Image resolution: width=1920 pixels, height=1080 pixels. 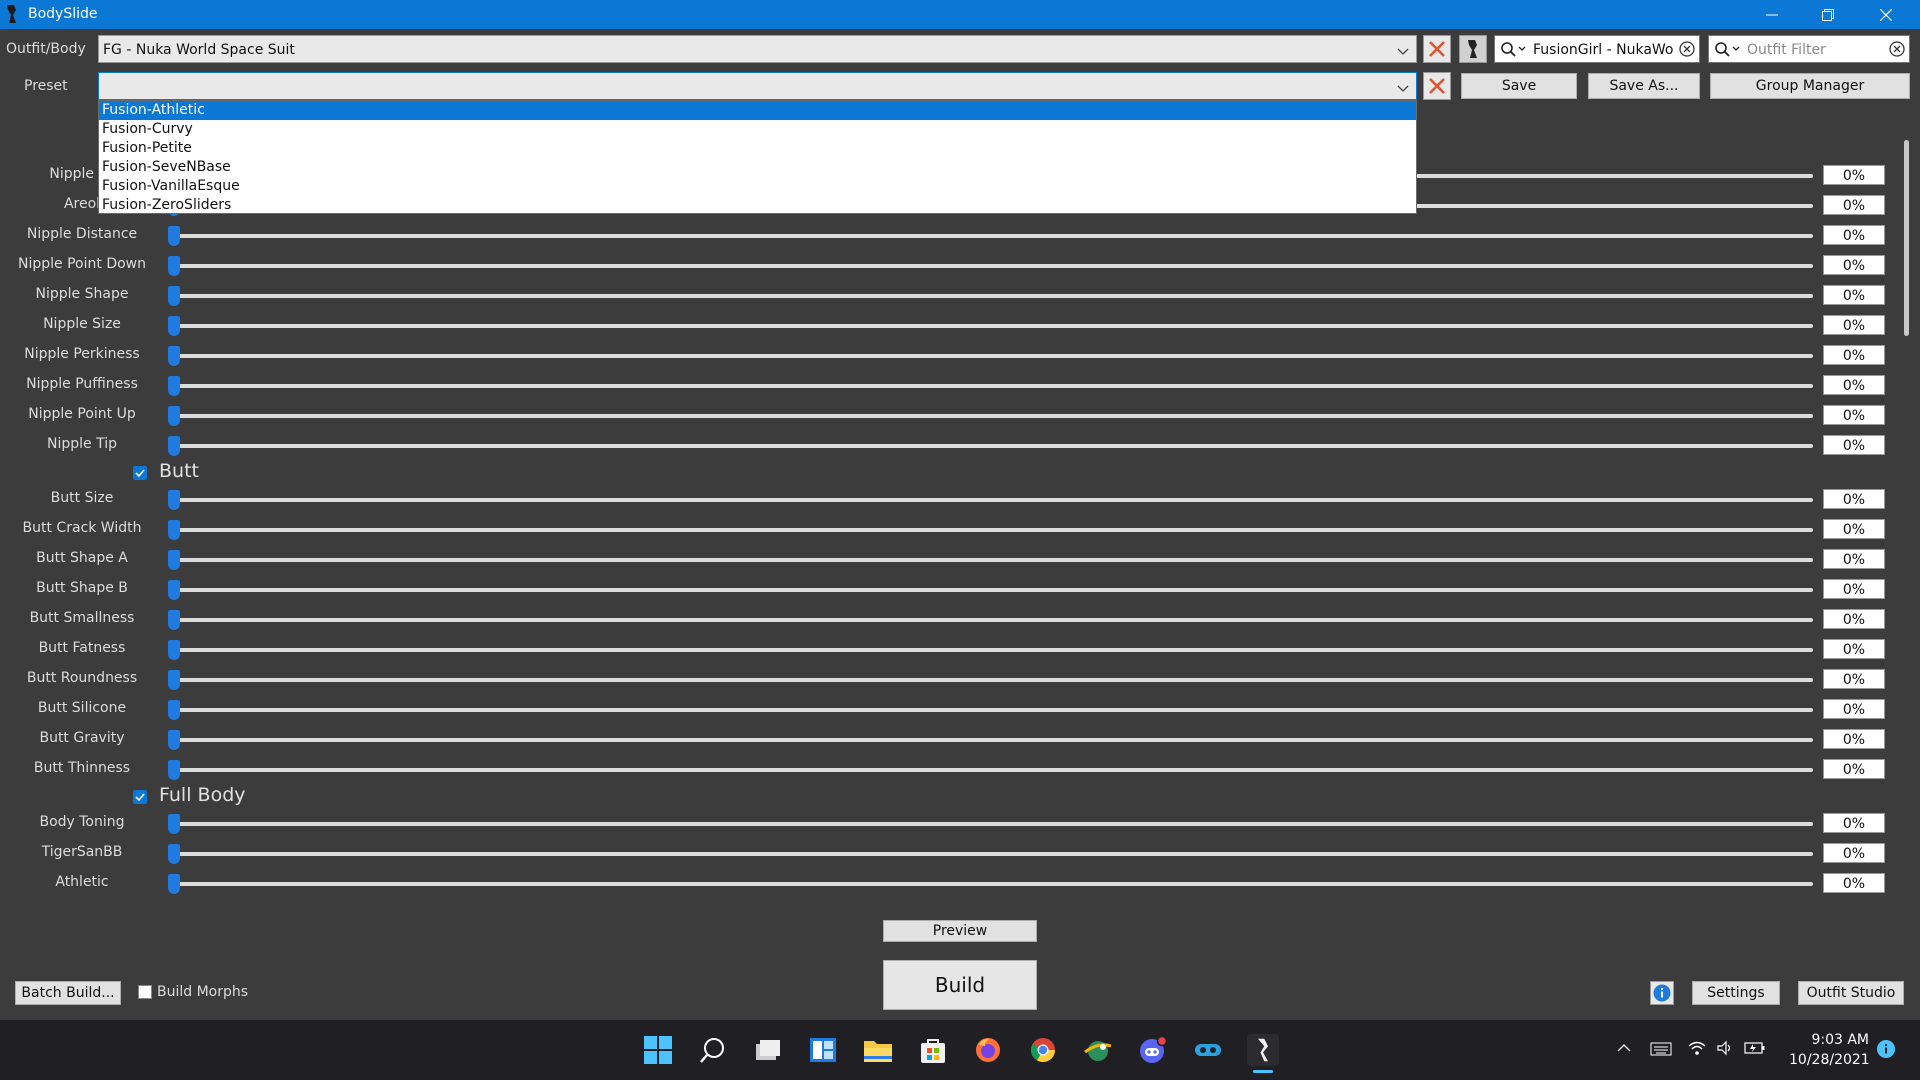 I want to click on volume-icon, so click(x=1725, y=1048).